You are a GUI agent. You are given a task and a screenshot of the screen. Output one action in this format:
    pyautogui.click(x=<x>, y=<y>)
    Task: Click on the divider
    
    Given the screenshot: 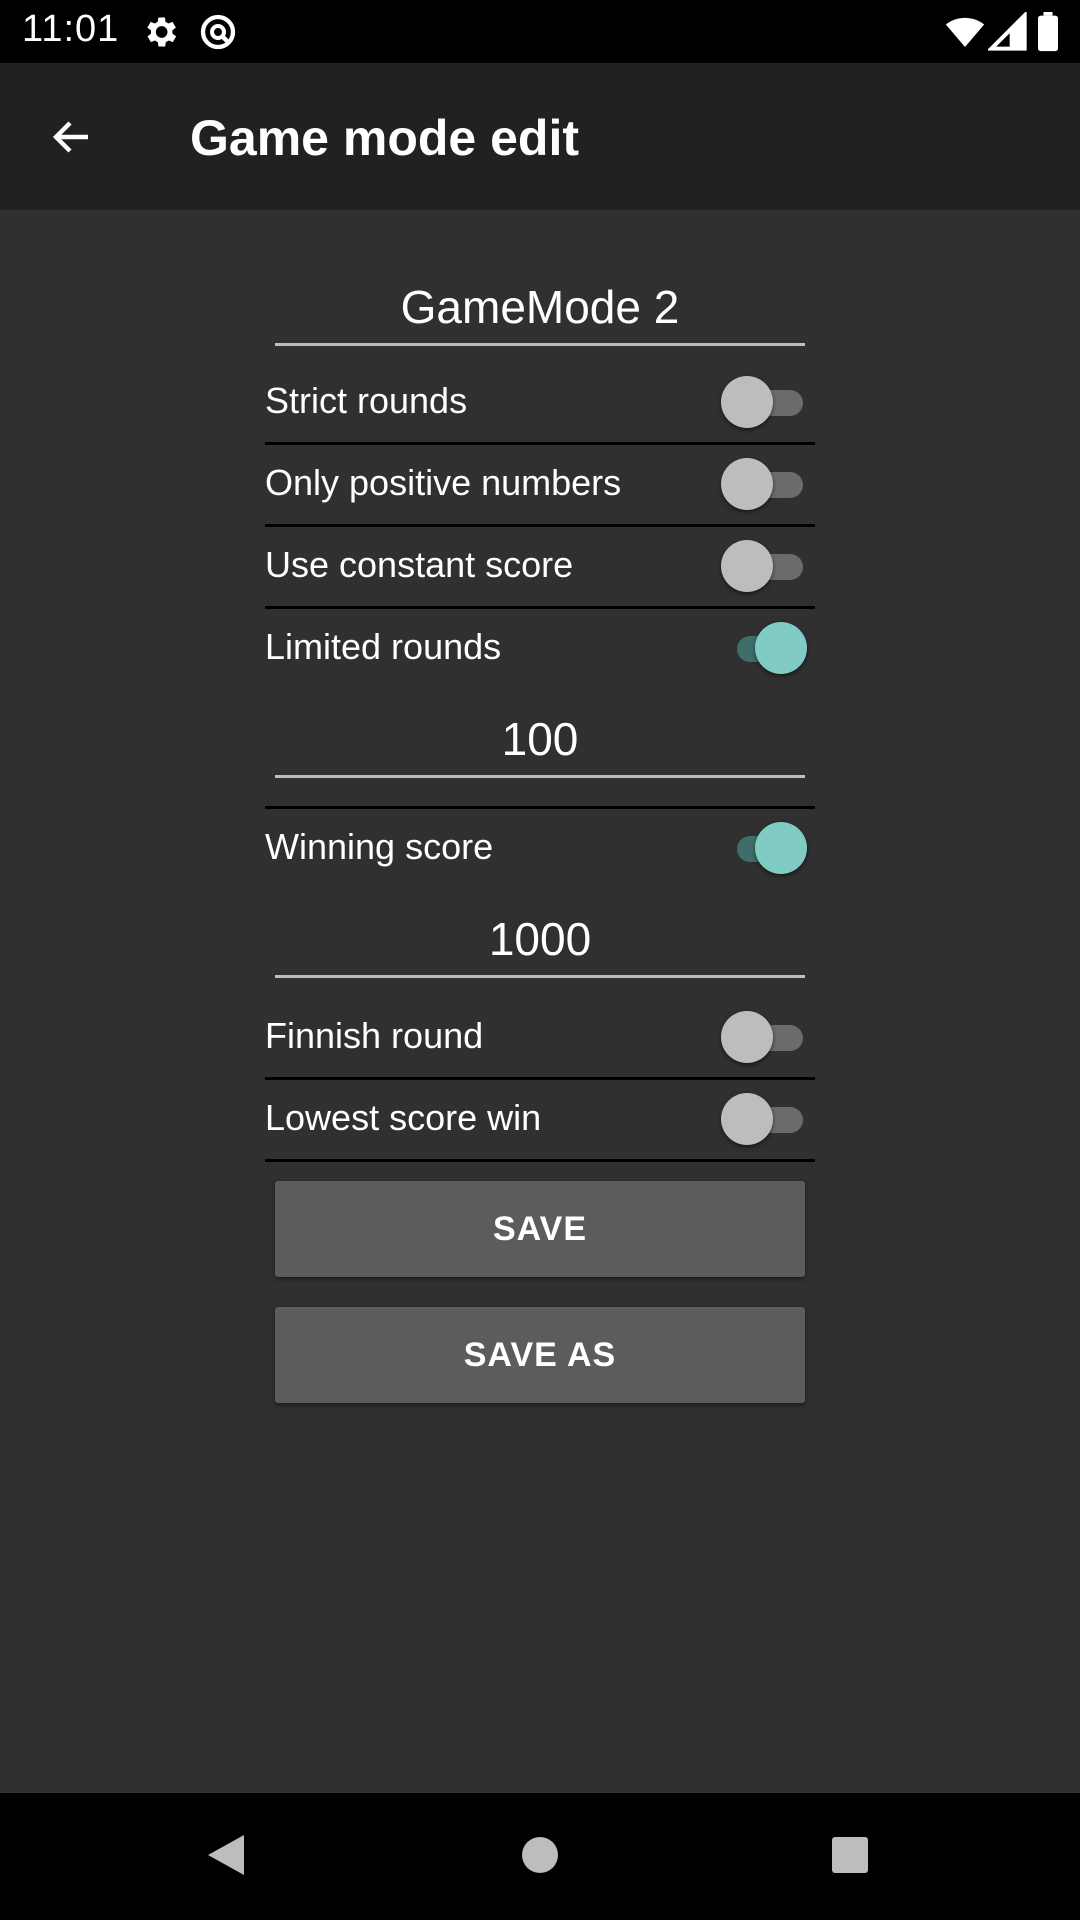 What is the action you would take?
    pyautogui.click(x=540, y=1160)
    